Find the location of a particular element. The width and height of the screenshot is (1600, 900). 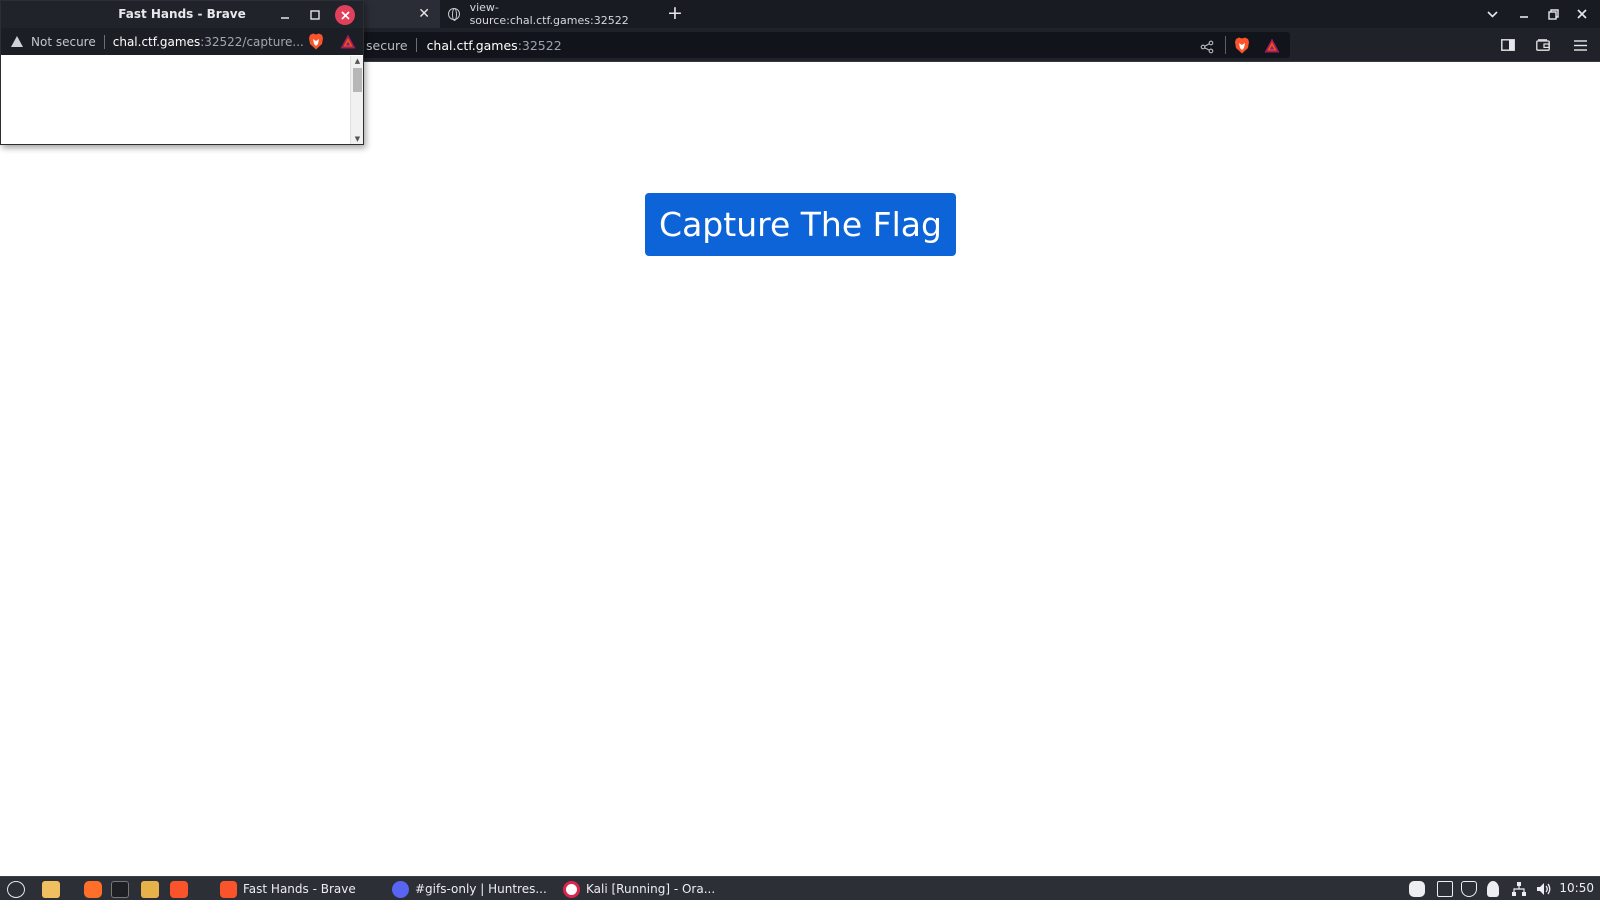

address-divider is located at coordinates (416, 45).